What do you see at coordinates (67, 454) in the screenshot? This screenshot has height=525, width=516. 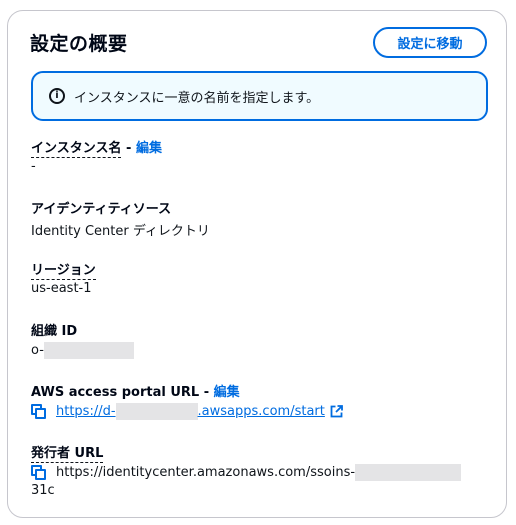 I see `issuer-url-label: 発行者 URL` at bounding box center [67, 454].